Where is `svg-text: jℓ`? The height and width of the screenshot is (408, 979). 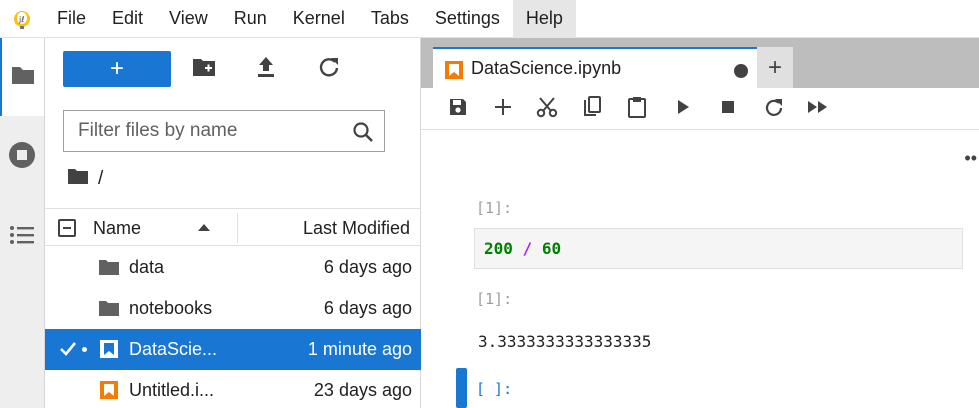
svg-text: jℓ is located at coordinates (21, 19).